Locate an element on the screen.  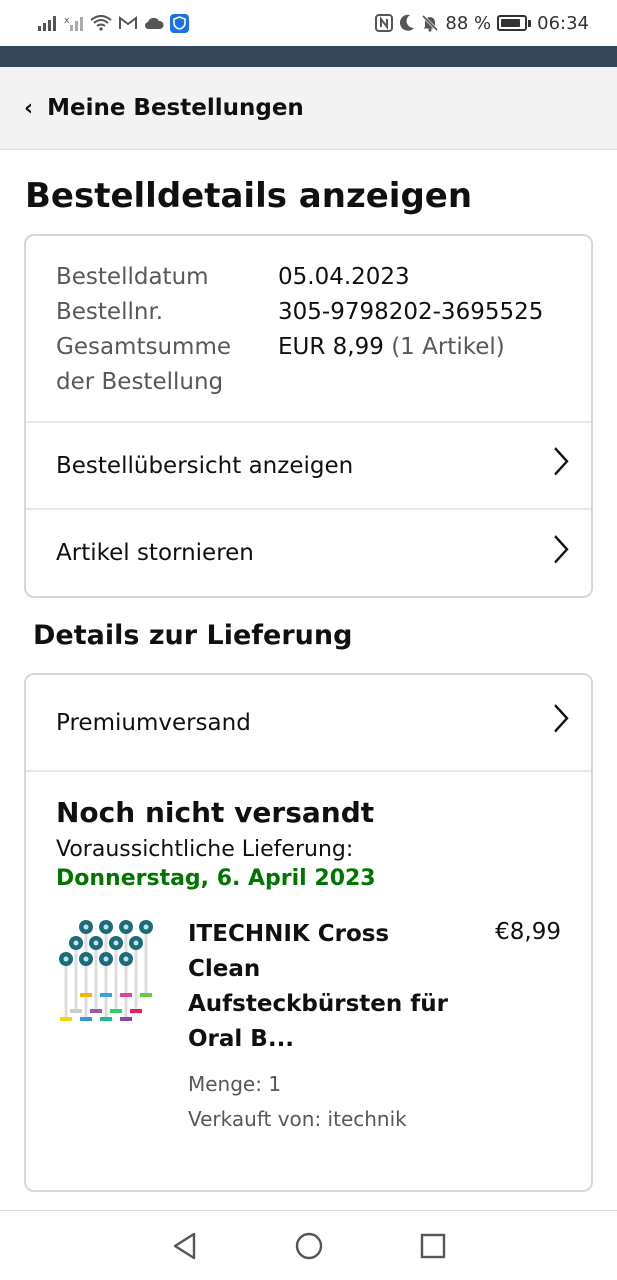
system-nav-bar is located at coordinates (308, 1245).